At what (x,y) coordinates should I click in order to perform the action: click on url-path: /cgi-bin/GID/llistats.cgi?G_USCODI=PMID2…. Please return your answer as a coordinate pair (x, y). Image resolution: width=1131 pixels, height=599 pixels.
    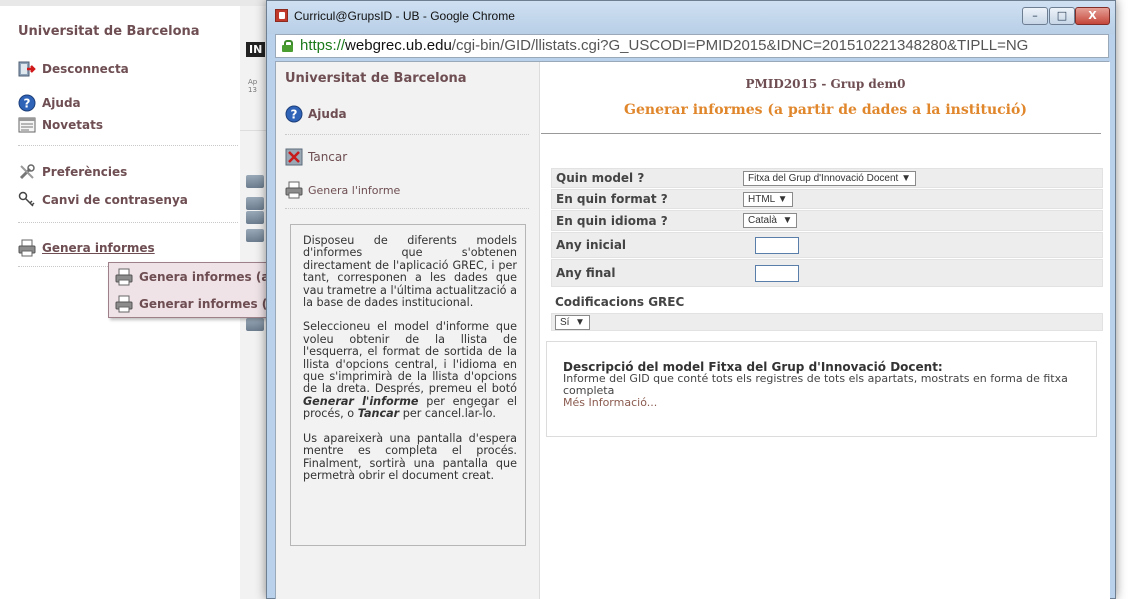
    Looking at the image, I should click on (740, 45).